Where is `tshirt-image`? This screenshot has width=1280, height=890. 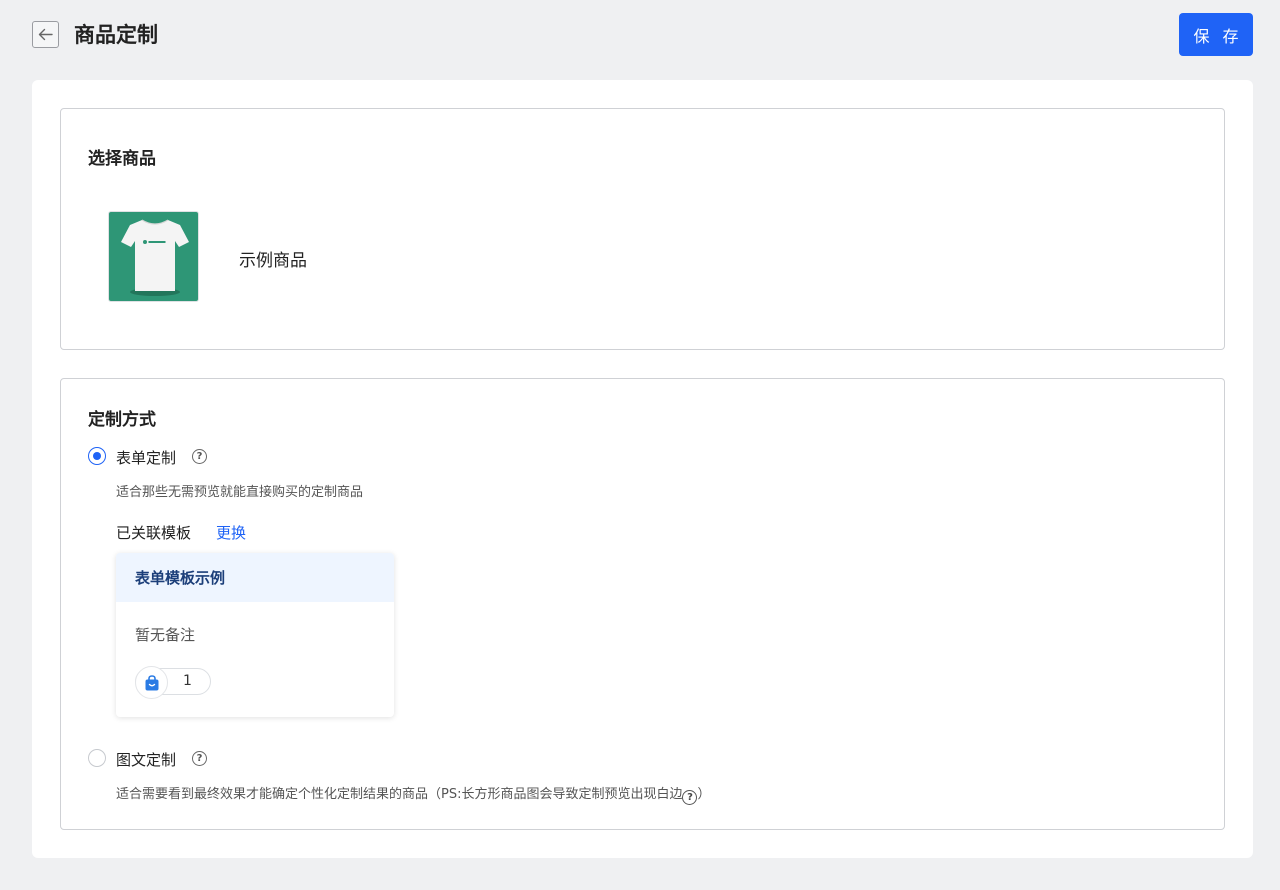
tshirt-image is located at coordinates (153, 256).